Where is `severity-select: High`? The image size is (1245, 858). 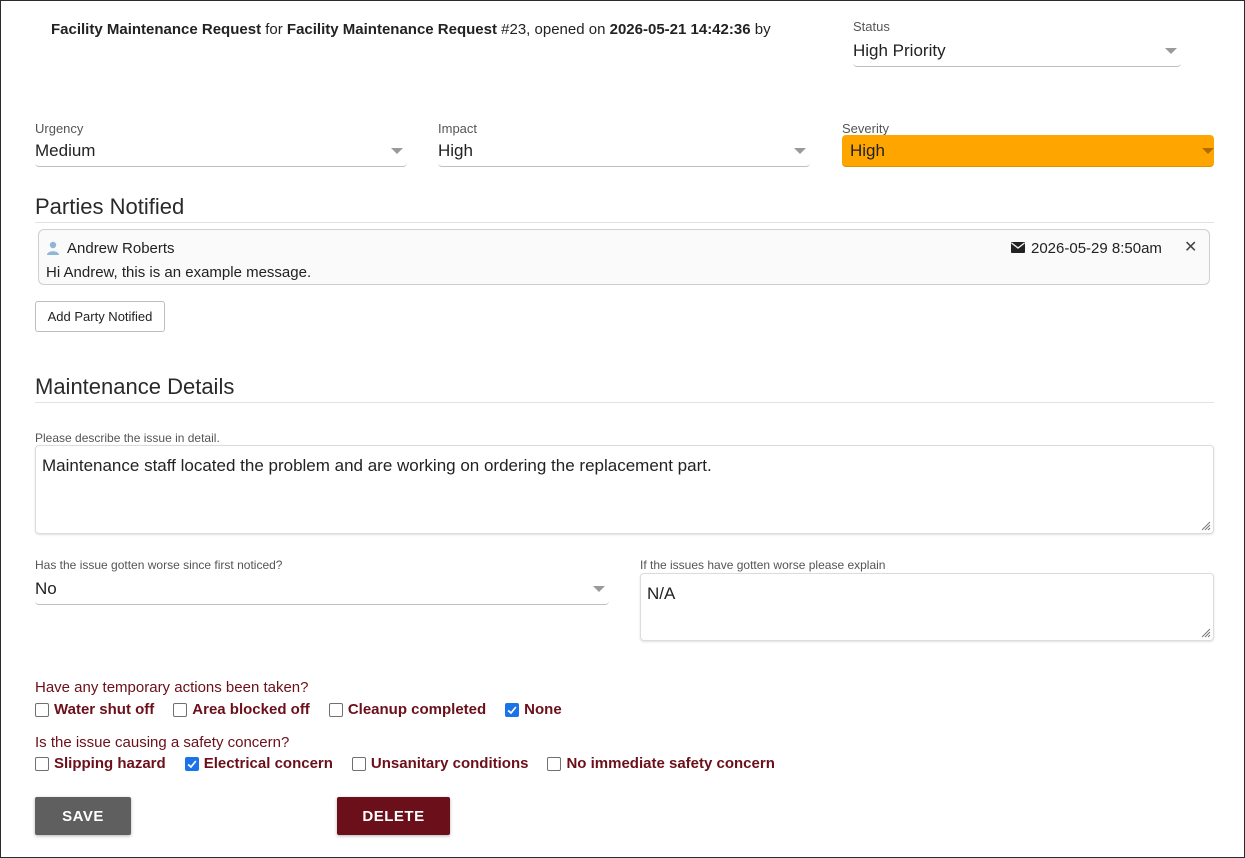
severity-select: High is located at coordinates (1028, 151).